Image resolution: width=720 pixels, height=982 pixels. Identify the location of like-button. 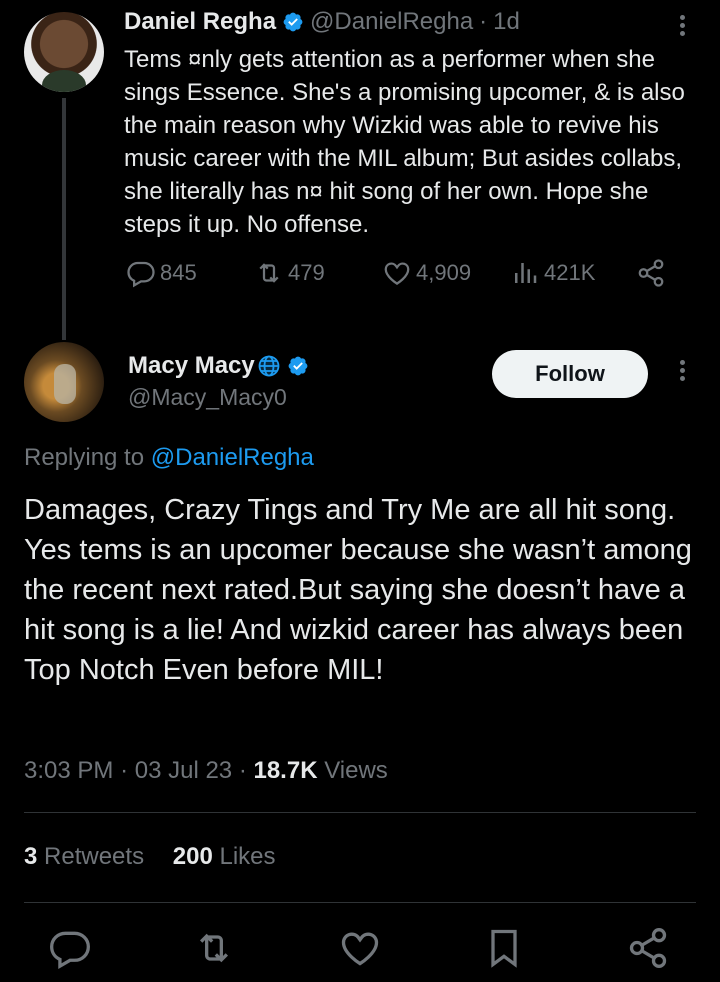
(360, 948).